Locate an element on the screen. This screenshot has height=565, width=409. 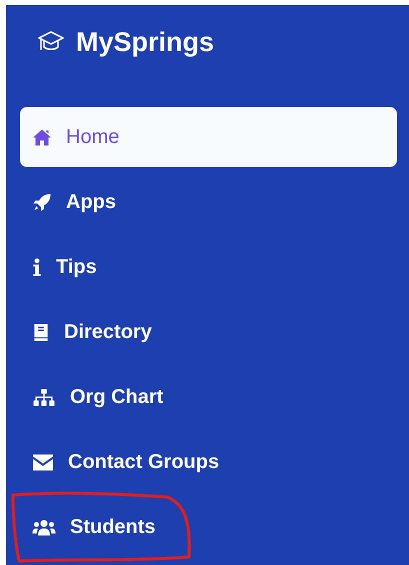
nav-item: Apps is located at coordinates (208, 202).